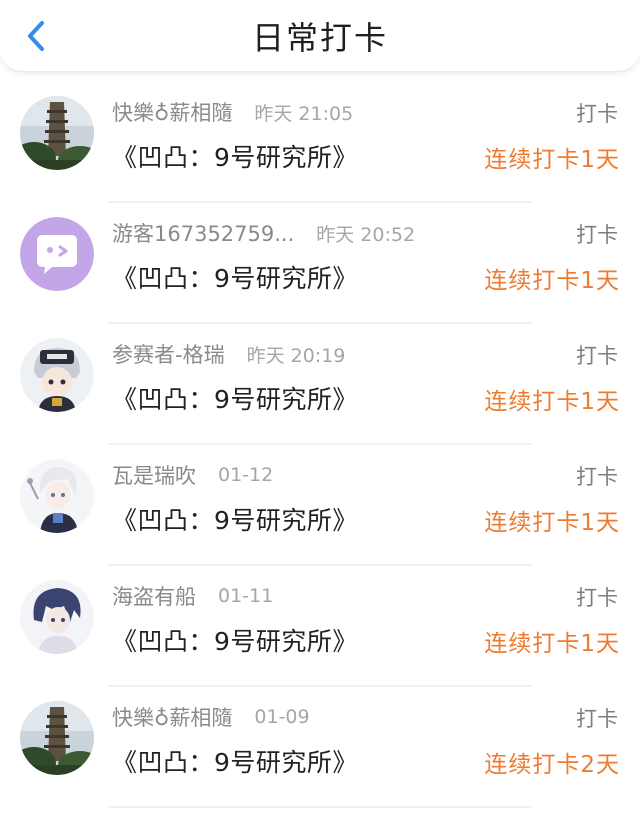  I want to click on list-item: 瓦是瑞吹 01-12 《凹凸：9号研究所》 打卡 连续打卡1天, so click(320, 505).